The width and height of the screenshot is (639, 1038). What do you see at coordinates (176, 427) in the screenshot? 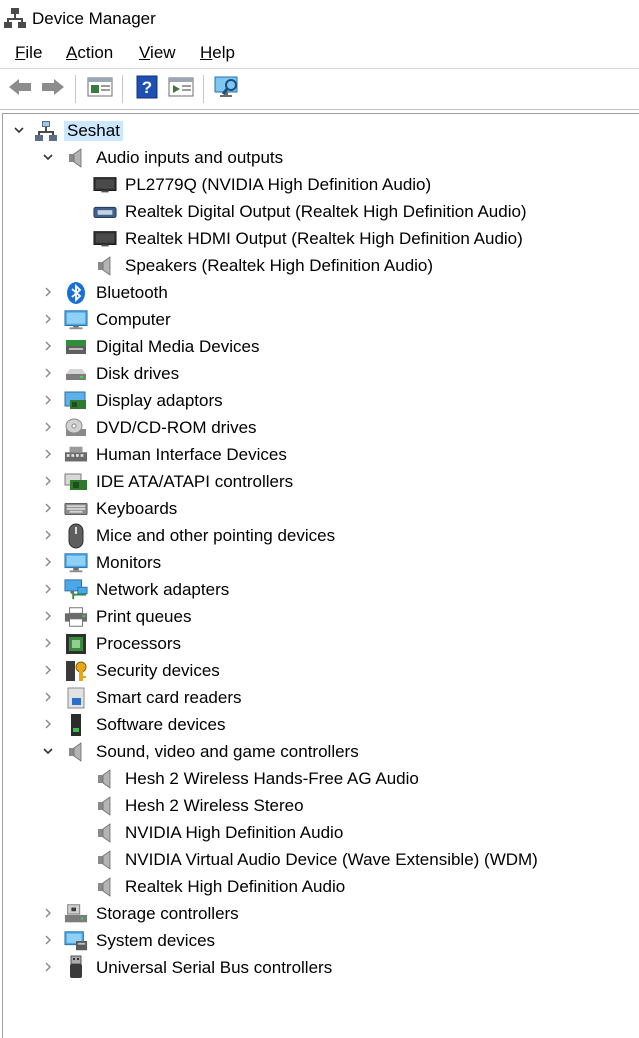
I see `tree-item-label: DVD/CD-ROM drives` at bounding box center [176, 427].